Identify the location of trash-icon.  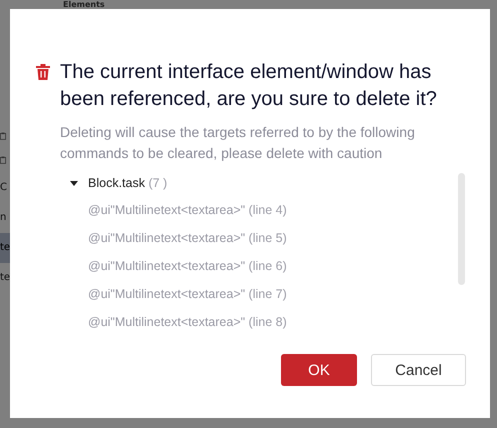
(43, 72).